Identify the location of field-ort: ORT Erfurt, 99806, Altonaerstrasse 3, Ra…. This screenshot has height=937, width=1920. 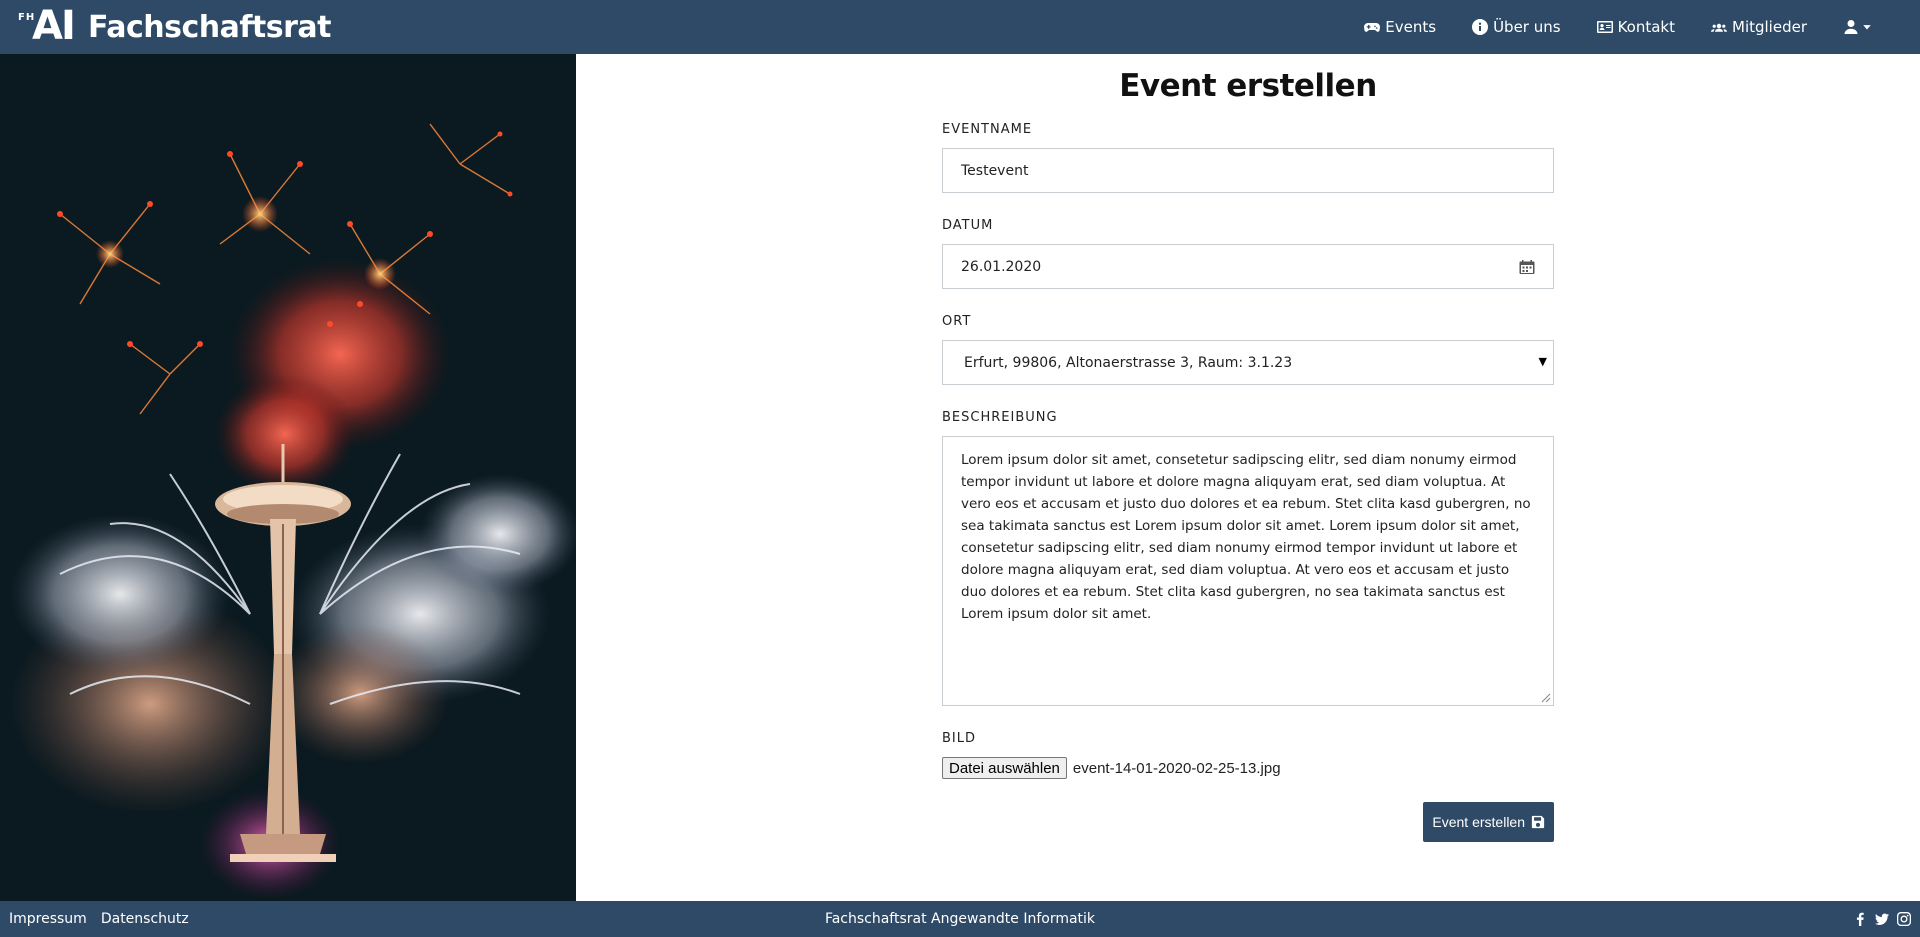
(1248, 349).